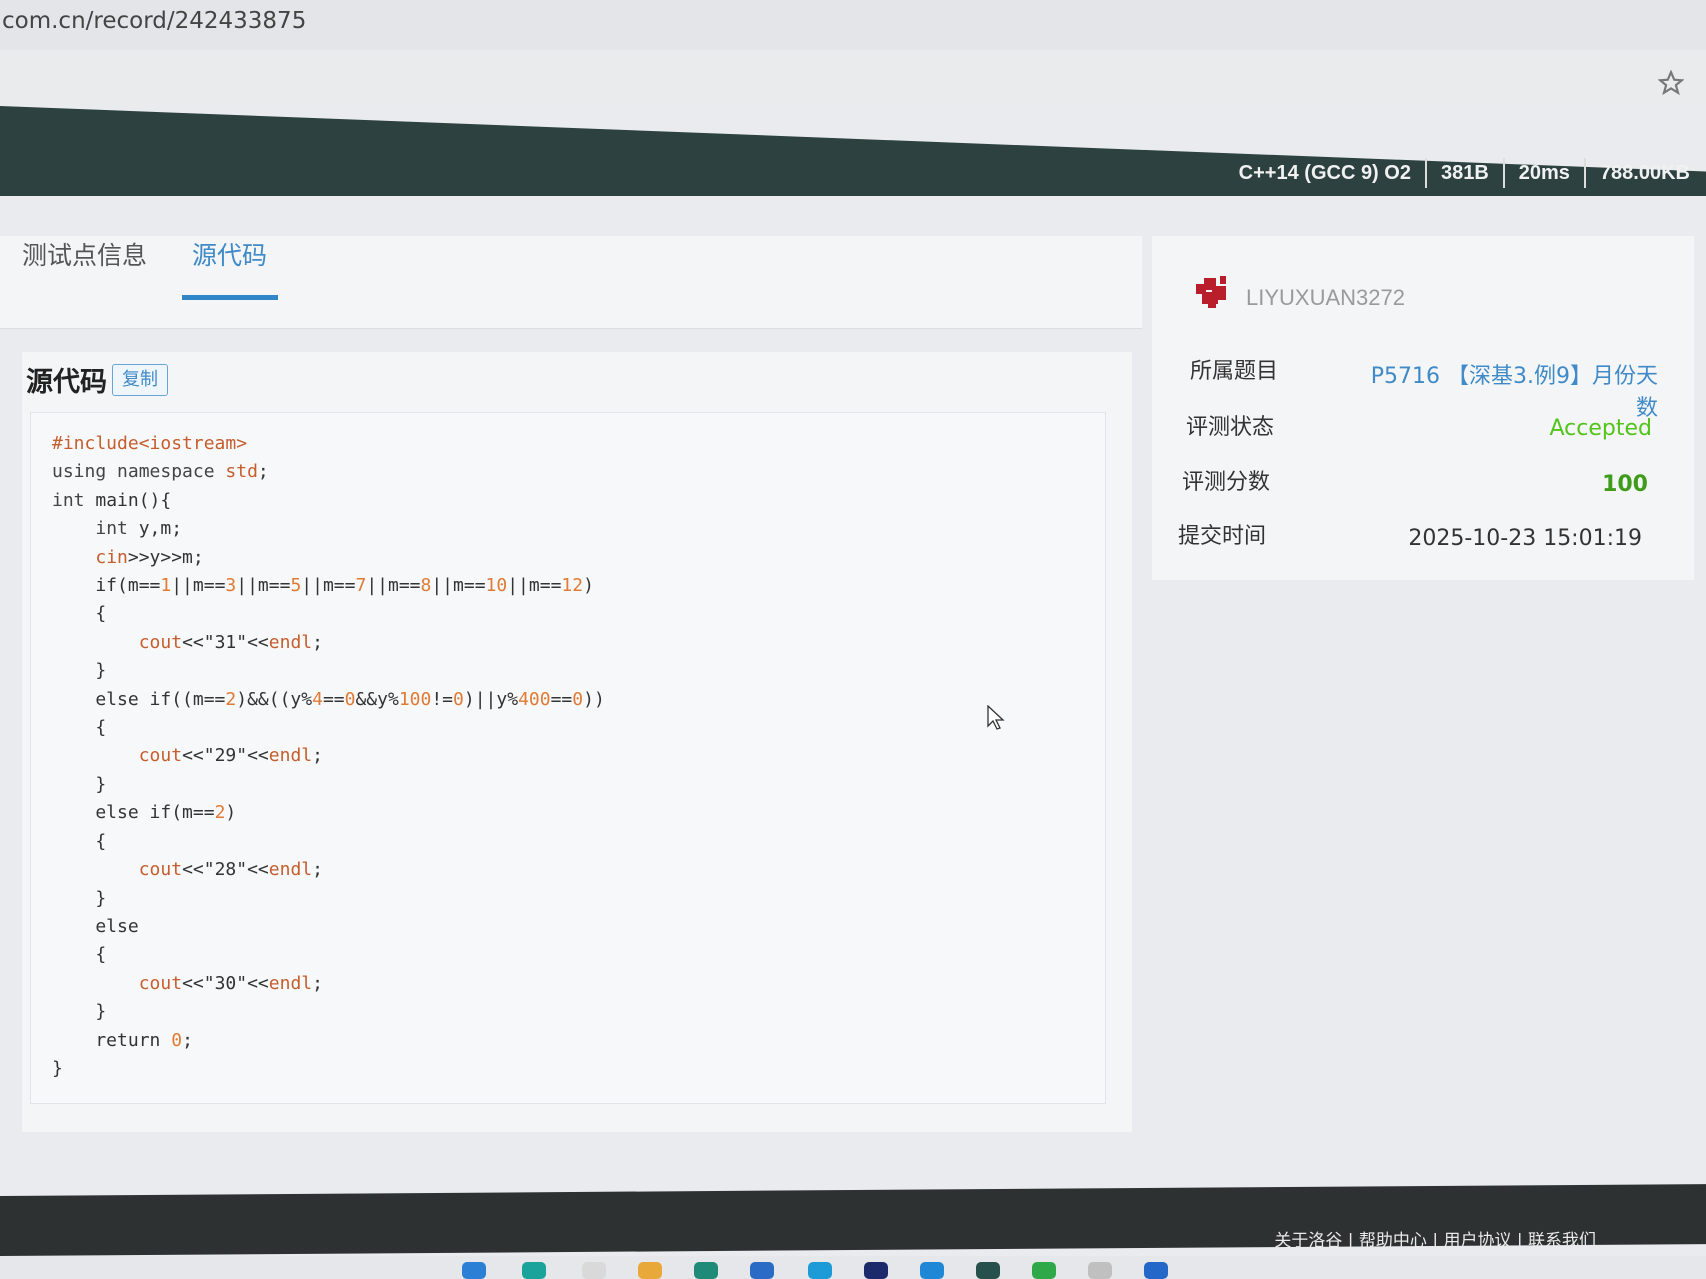  I want to click on copy-button: 复制, so click(140, 380).